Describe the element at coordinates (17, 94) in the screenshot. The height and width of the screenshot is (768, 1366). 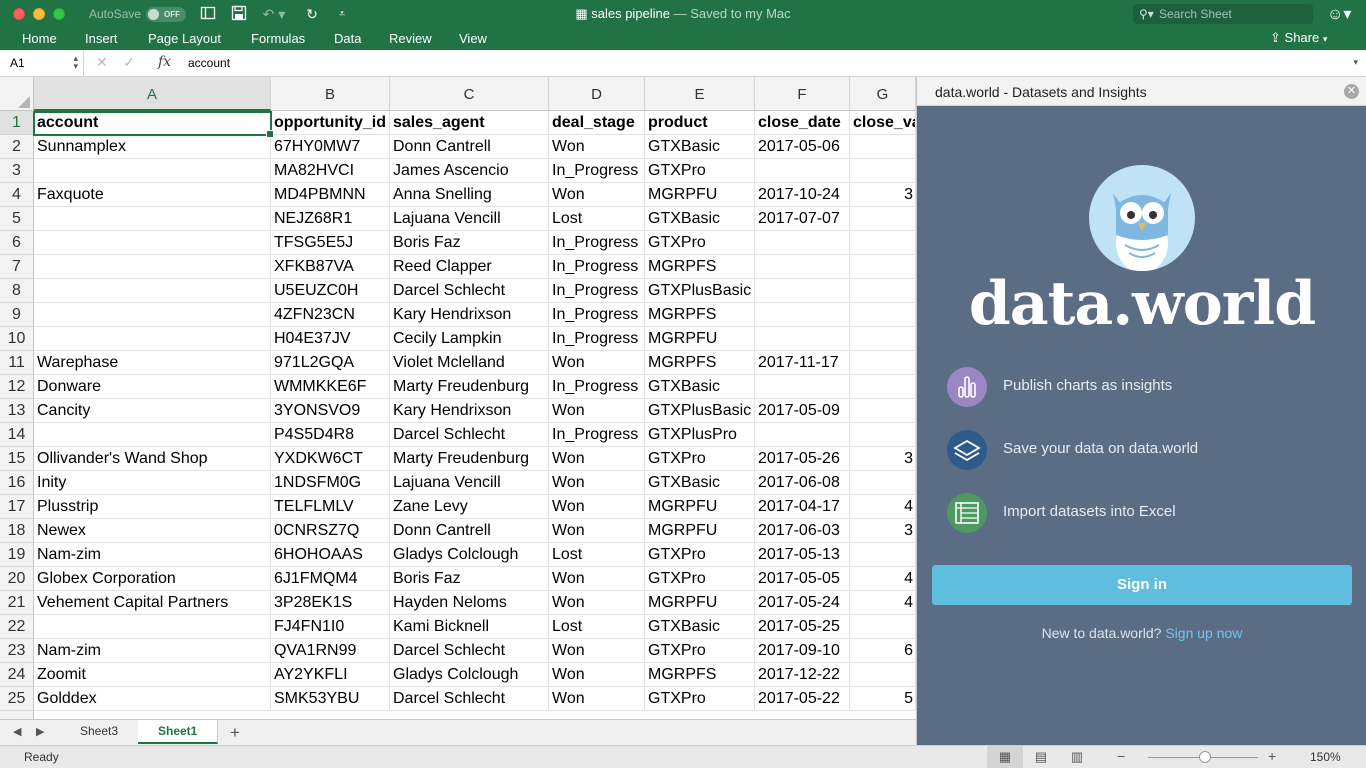
I see `select-all-button` at that location.